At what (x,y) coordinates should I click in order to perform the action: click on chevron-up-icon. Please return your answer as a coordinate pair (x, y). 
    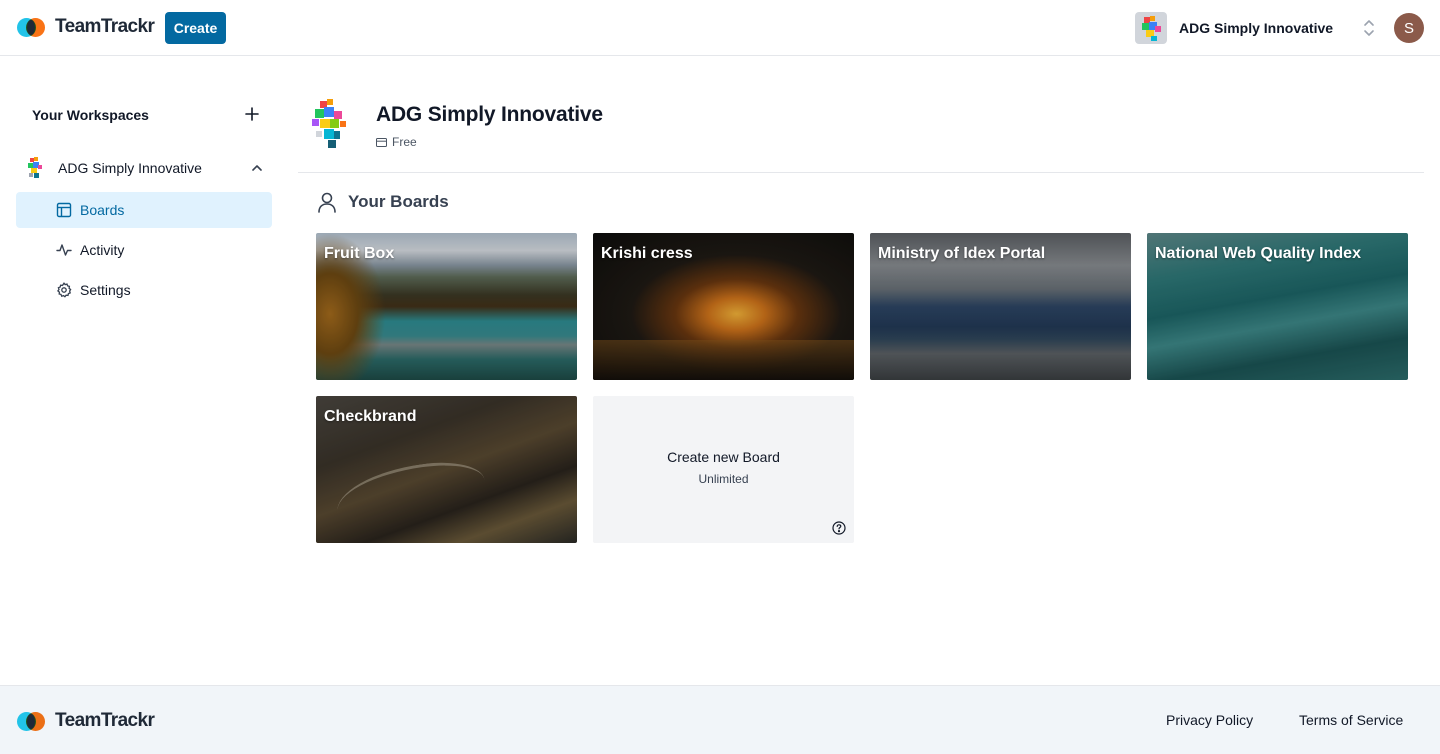
    Looking at the image, I should click on (257, 168).